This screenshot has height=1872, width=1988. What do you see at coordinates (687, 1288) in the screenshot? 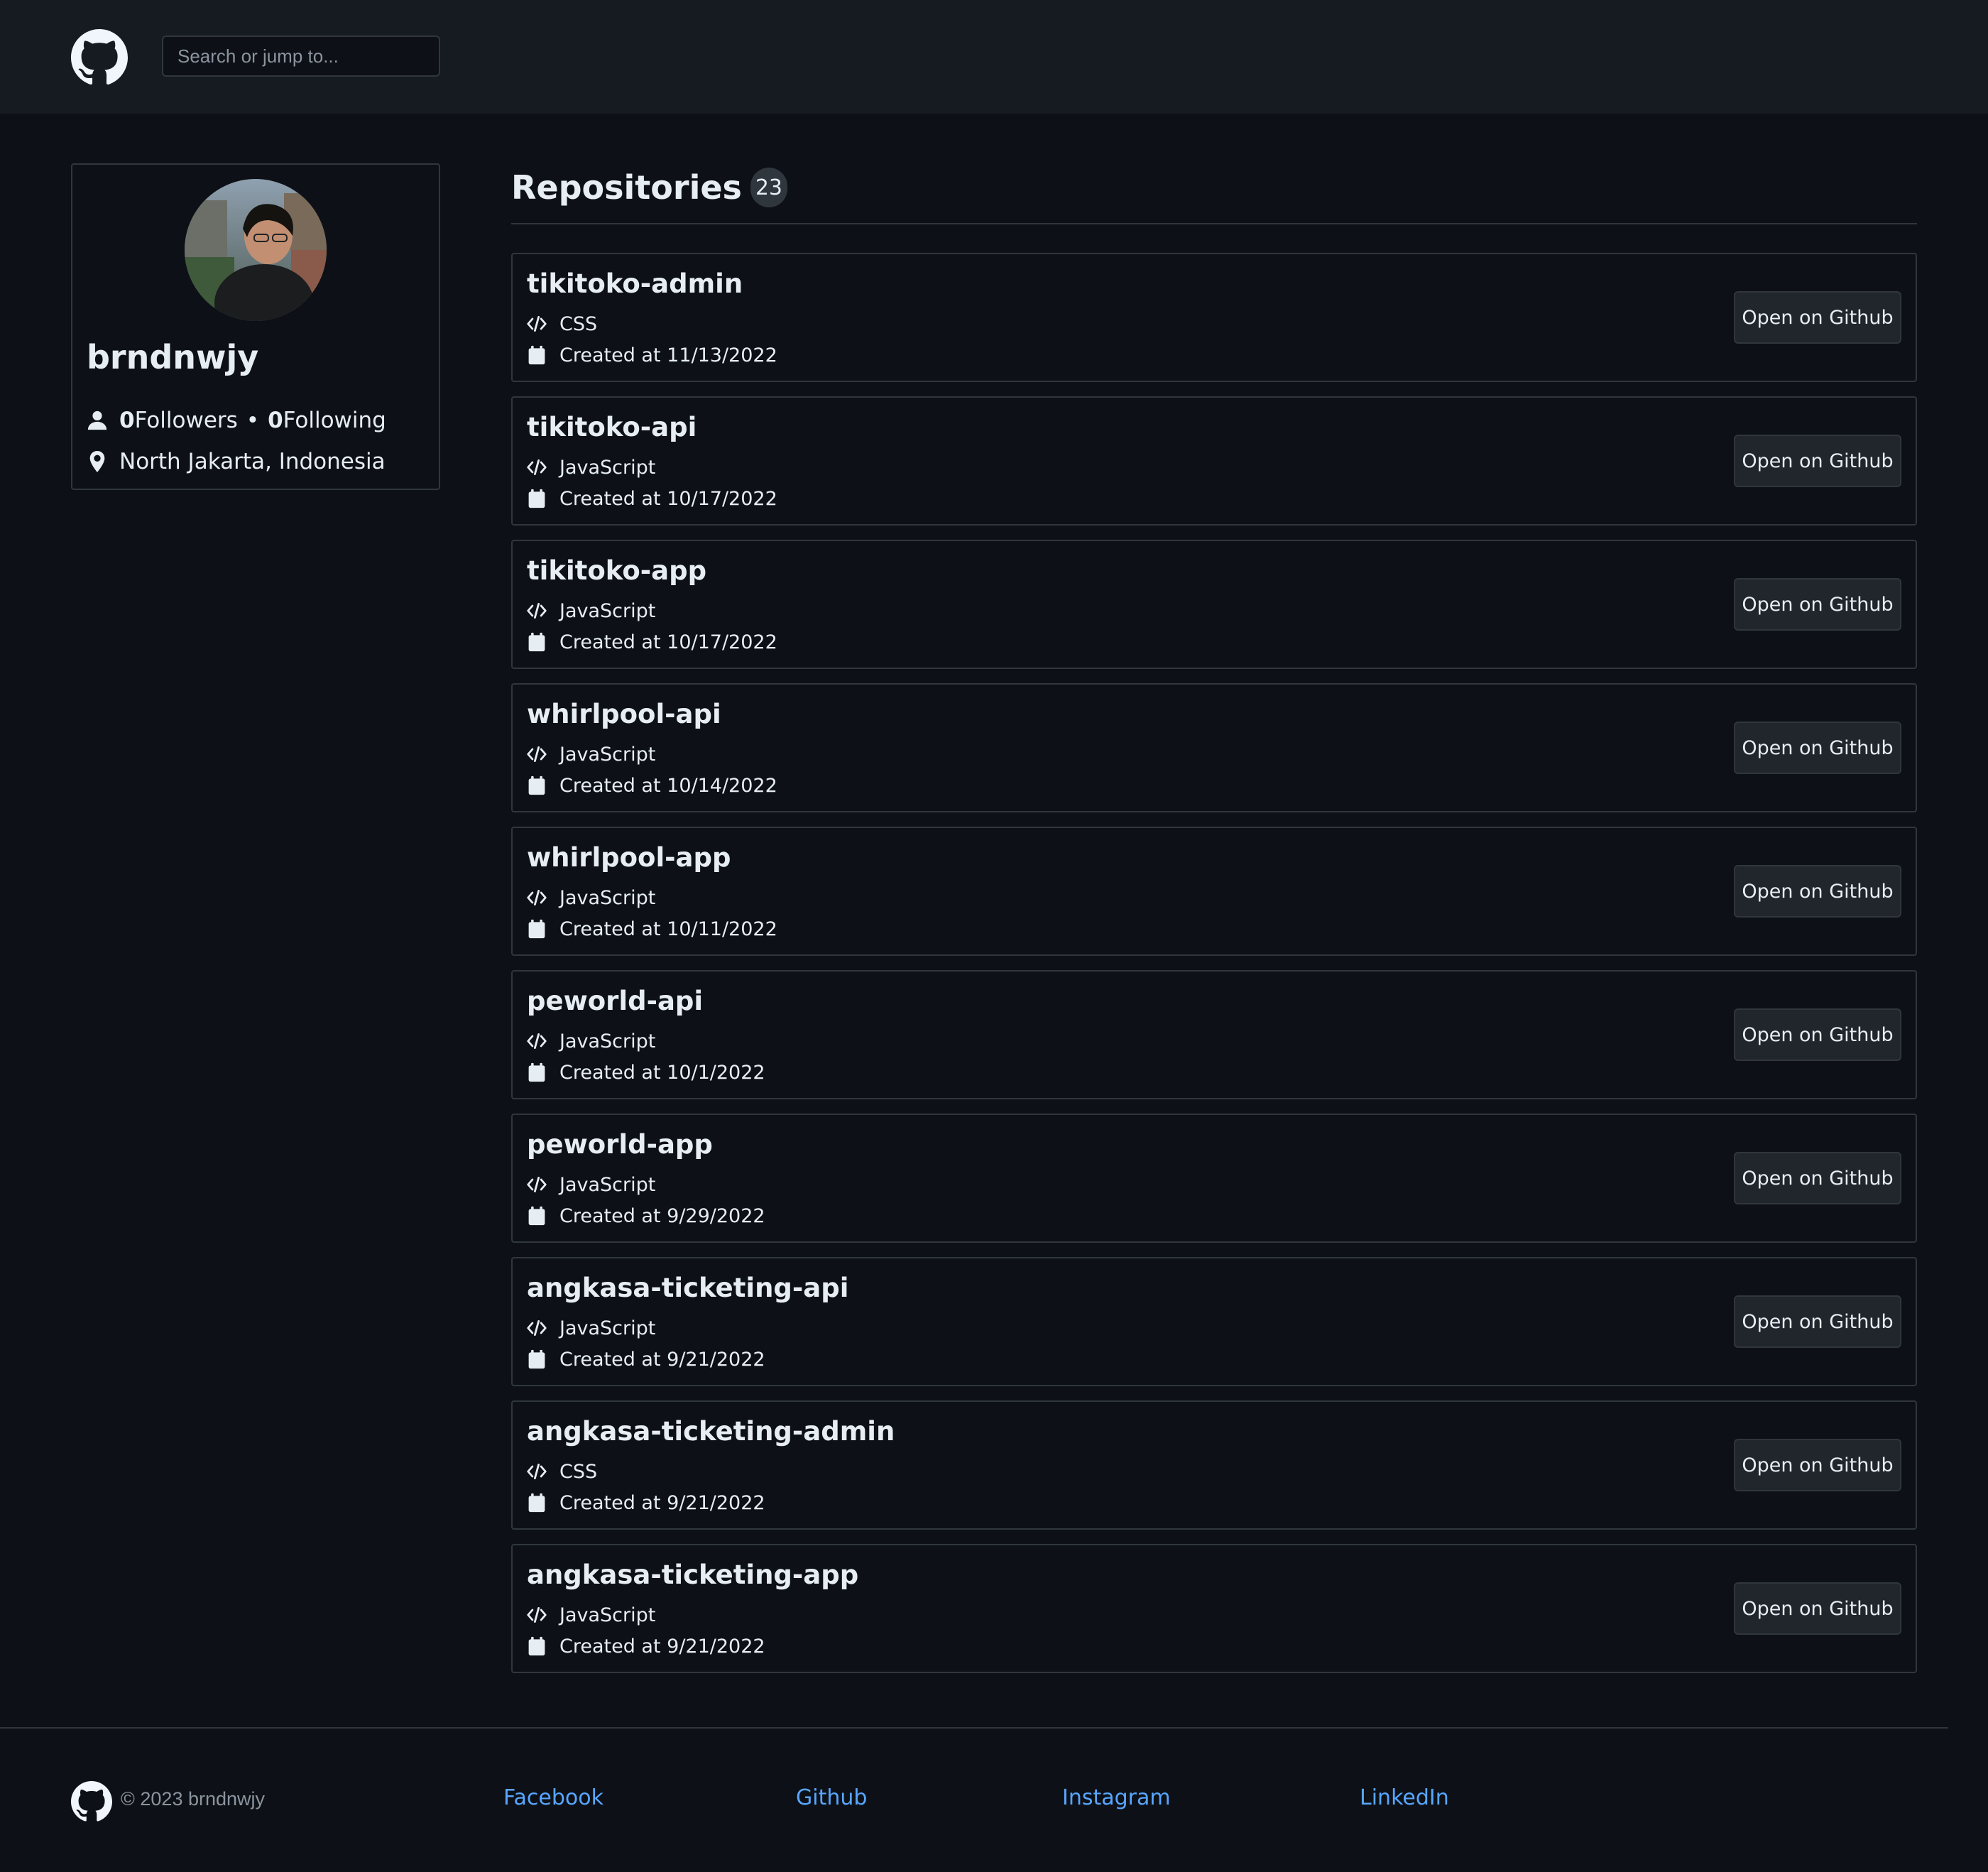
I see `repository-name: angkasa-ticketing-api` at bounding box center [687, 1288].